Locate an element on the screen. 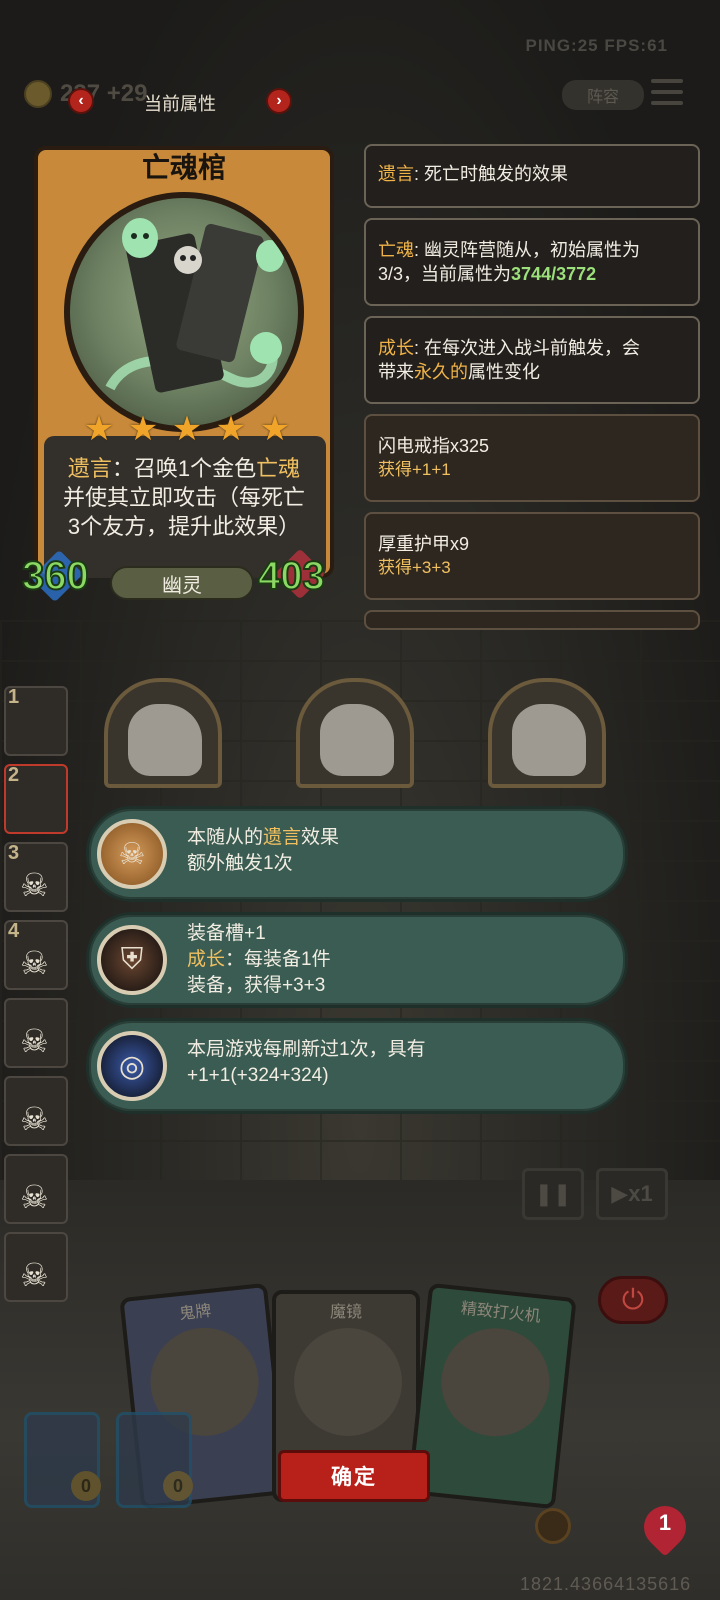 The image size is (720, 1600). effect-text: 装备槽+1 成长：每装备1件 装备，获得+3+3 is located at coordinates (259, 960).